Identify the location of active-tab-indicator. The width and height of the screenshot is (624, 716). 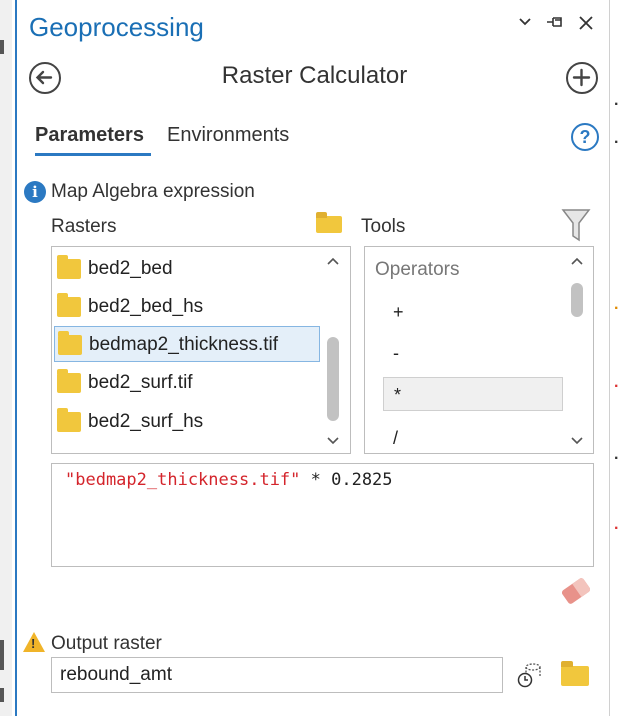
(93, 154).